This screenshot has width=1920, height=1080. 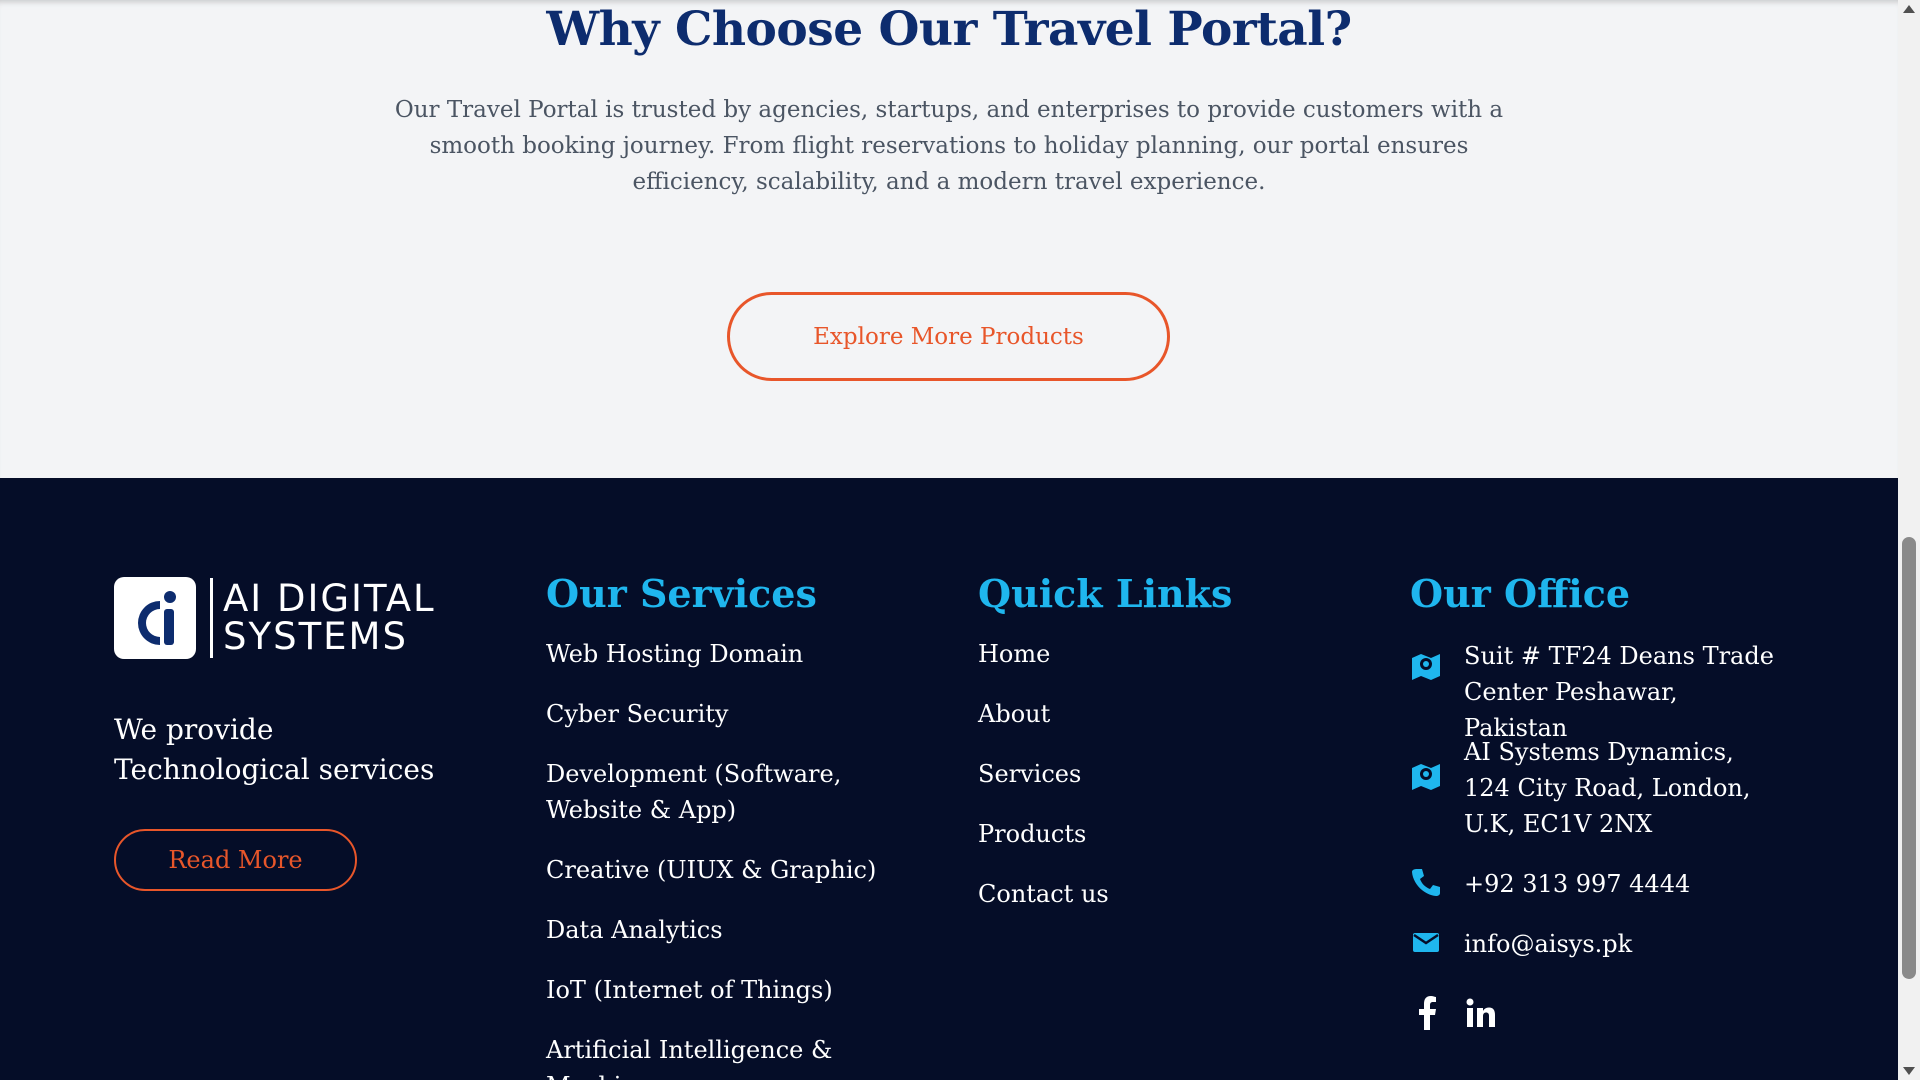 What do you see at coordinates (736, 792) in the screenshot?
I see `service-link-development: Development (Software, Website & App)` at bounding box center [736, 792].